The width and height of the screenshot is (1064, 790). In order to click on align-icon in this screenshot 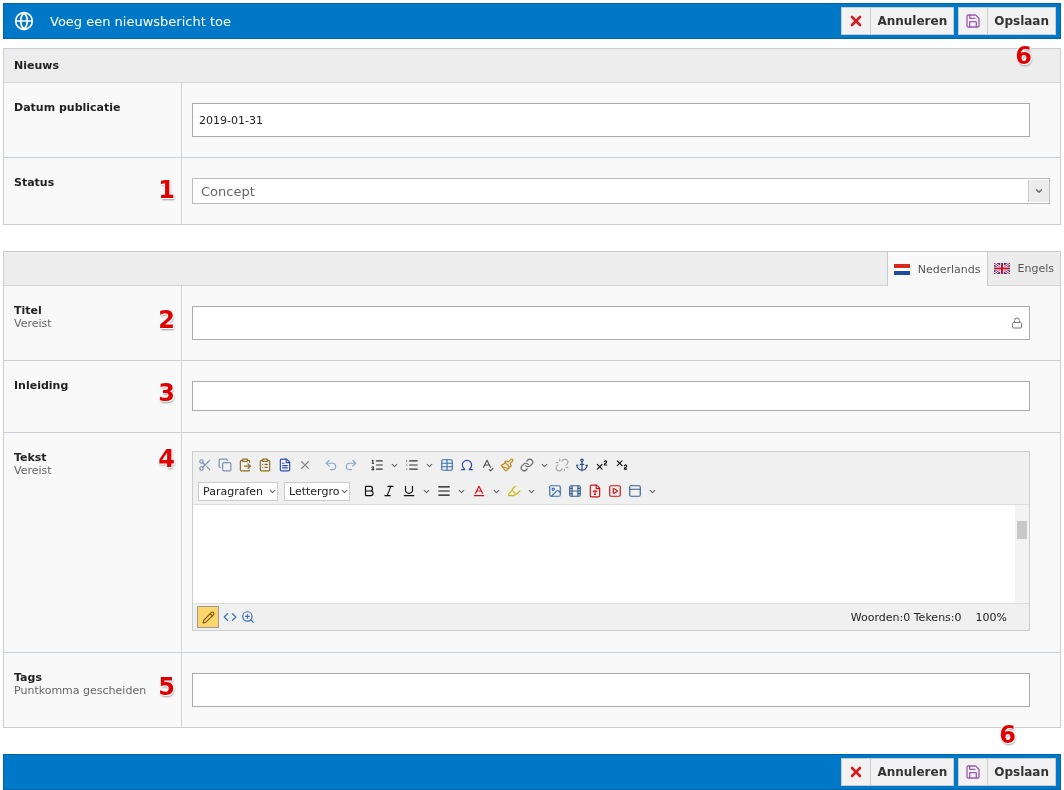, I will do `click(444, 491)`.